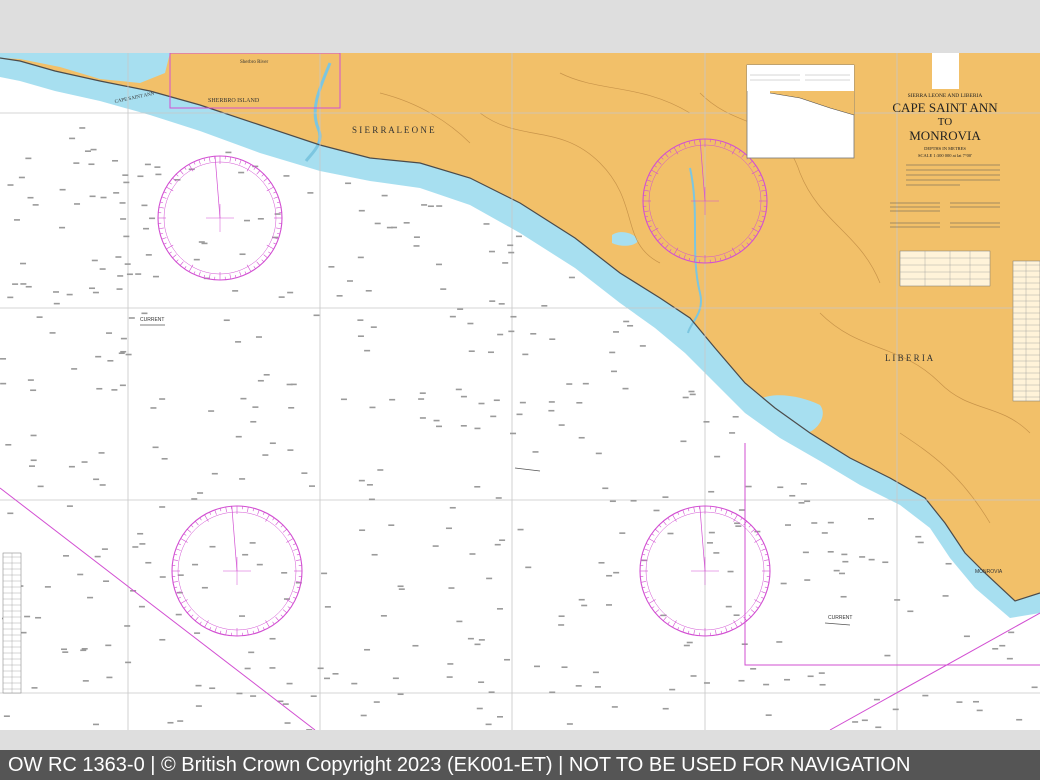 The image size is (1040, 780). I want to click on label-sherbro-river: Sherbro River, so click(254, 62).